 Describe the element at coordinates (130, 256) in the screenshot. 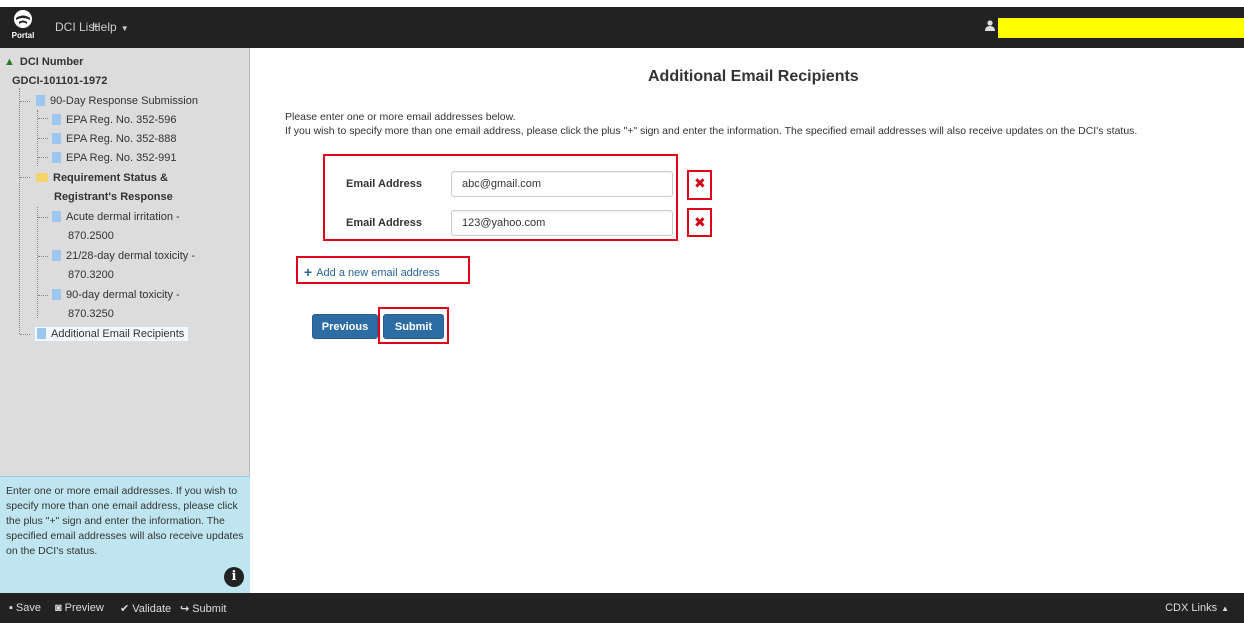

I see `tree-item-label: 21/28-day dermal toxicity -` at that location.